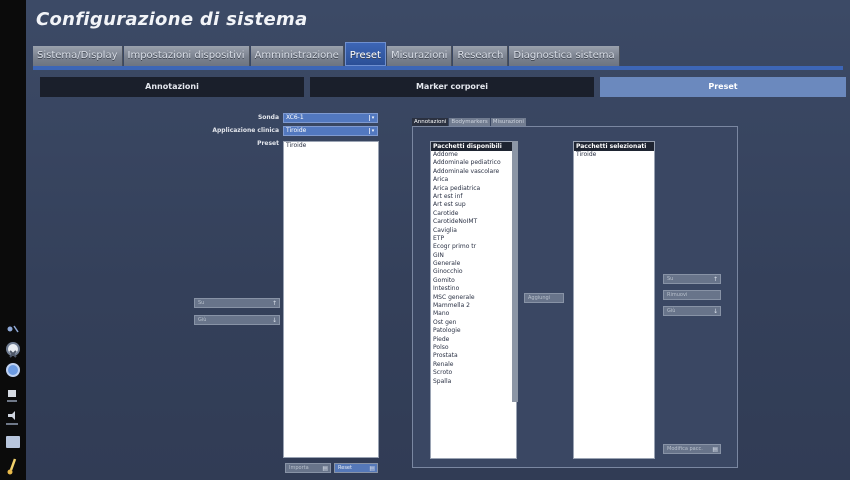 The image size is (850, 480). I want to click on sub-tab-bar: Annotazioni Marker corporei Preset, so click(443, 87).